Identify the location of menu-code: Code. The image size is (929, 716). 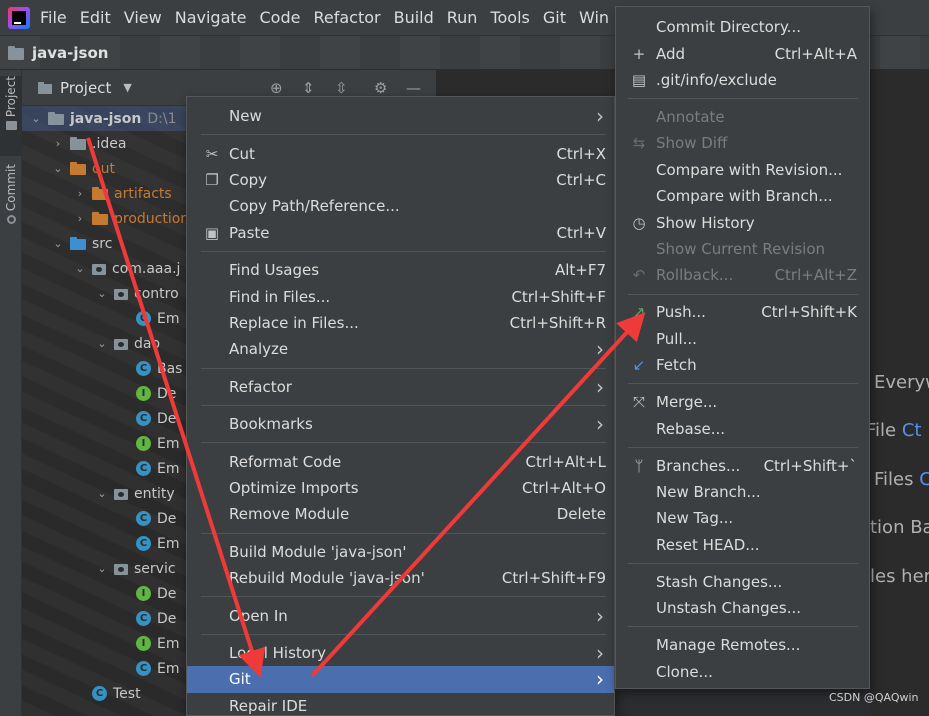
(280, 17).